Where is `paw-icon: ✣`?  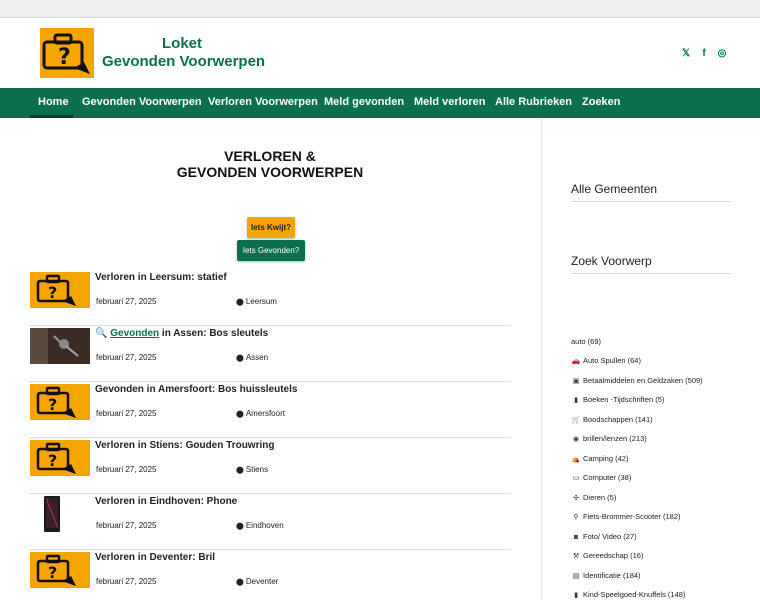
paw-icon: ✣ is located at coordinates (576, 498).